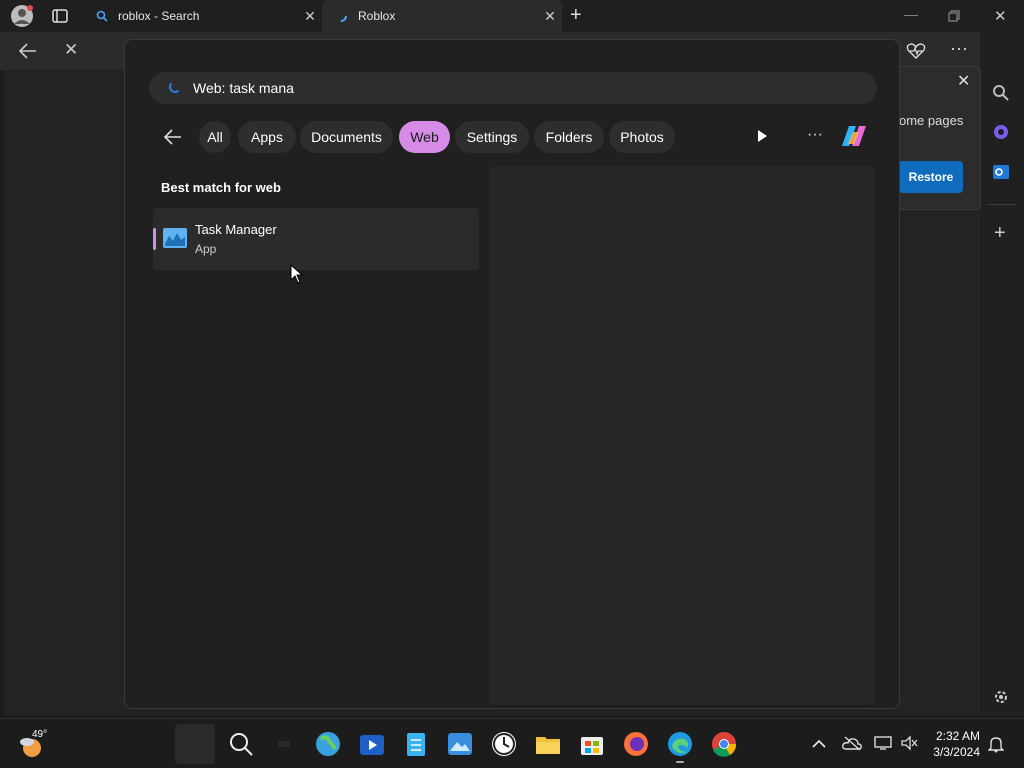 This screenshot has width=1024, height=768. What do you see at coordinates (284, 744) in the screenshot?
I see `task-view-icon` at bounding box center [284, 744].